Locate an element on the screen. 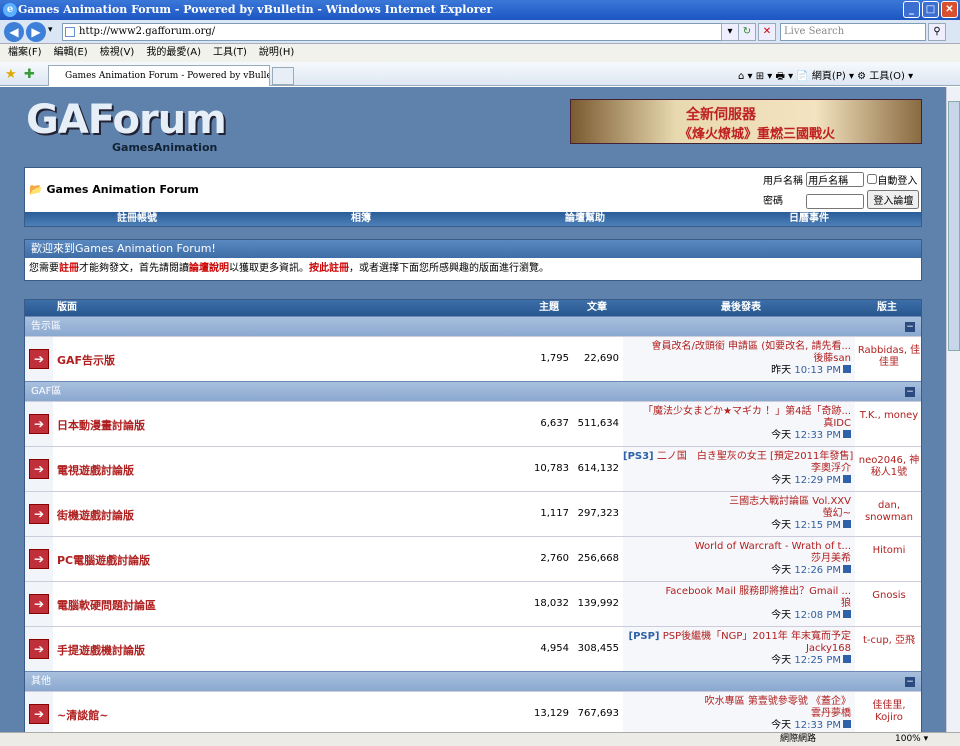  new-tab-button is located at coordinates (283, 76).